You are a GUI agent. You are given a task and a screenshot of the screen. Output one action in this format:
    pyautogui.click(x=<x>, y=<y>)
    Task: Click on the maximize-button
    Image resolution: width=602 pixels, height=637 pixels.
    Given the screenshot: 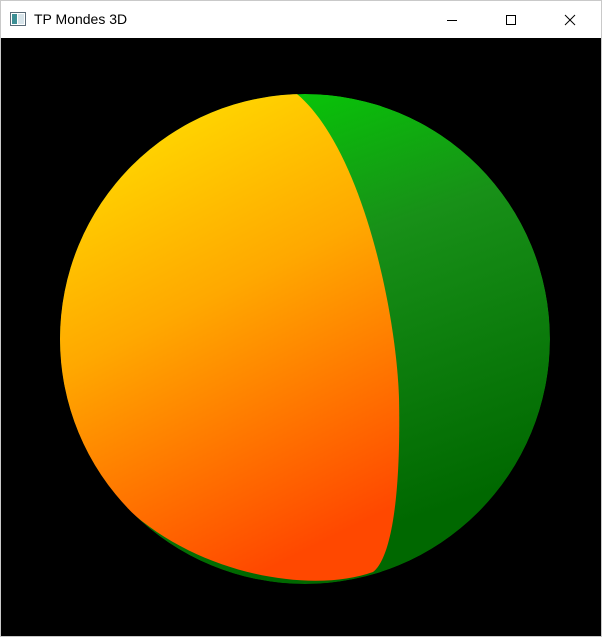 What is the action you would take?
    pyautogui.click(x=511, y=19)
    